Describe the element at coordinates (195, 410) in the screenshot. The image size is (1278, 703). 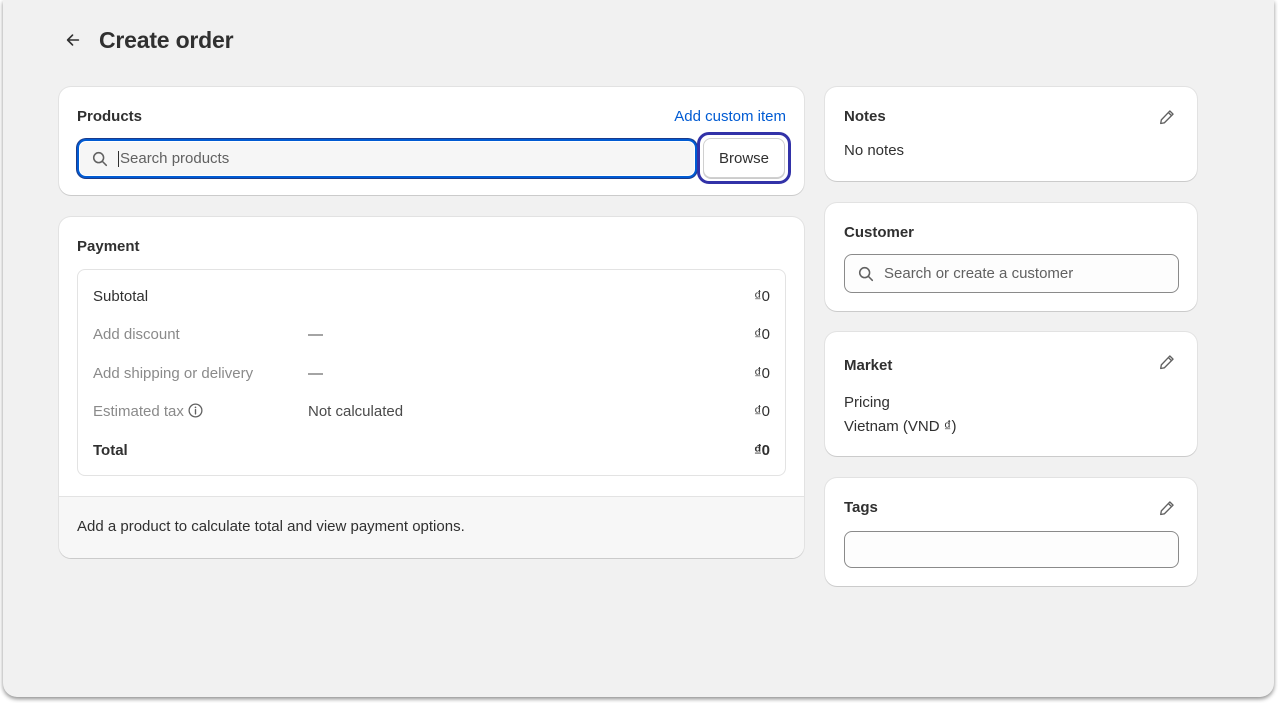
I see `info-icon` at that location.